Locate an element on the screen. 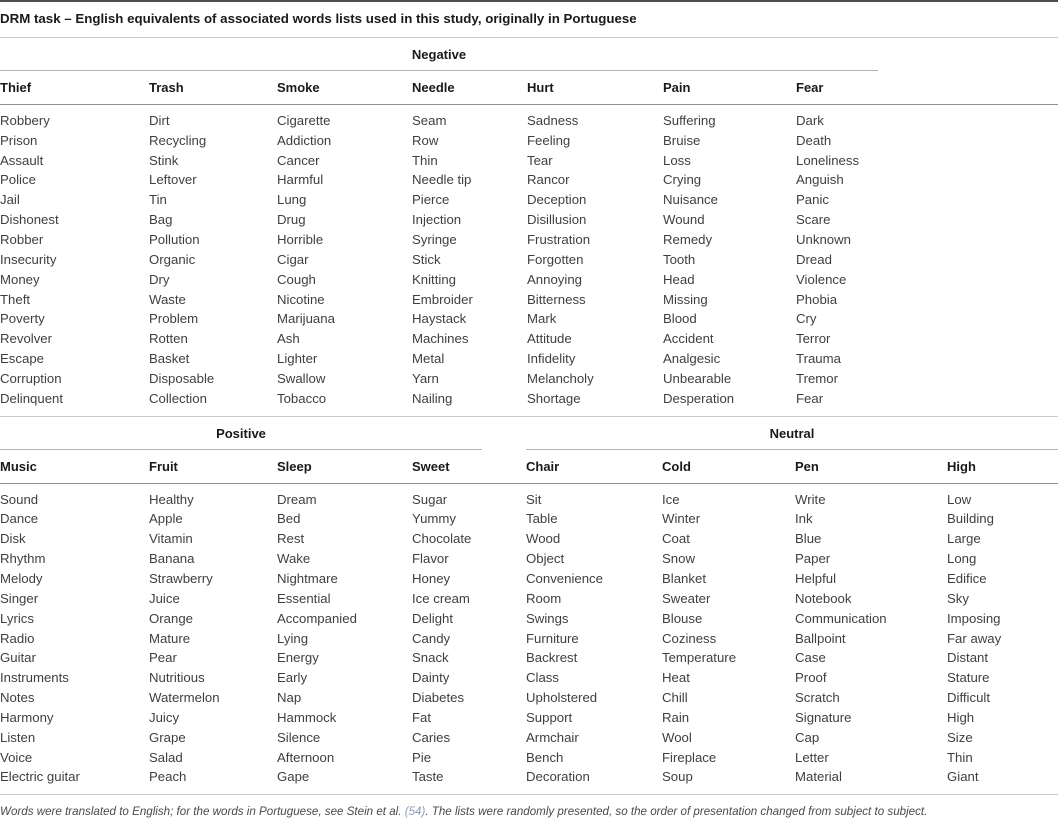 The height and width of the screenshot is (829, 1058). word-cell: Scare is located at coordinates (813, 220).